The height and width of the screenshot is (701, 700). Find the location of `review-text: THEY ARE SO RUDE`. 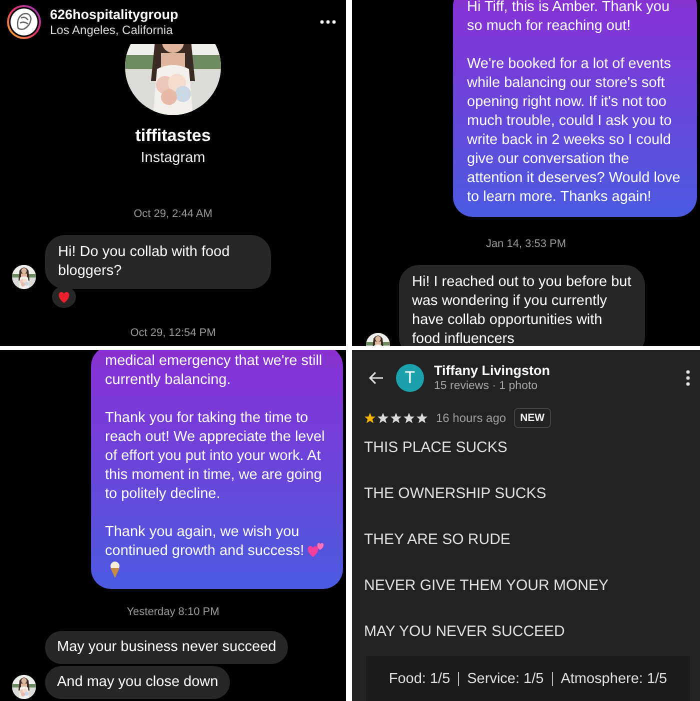

review-text: THEY ARE SO RUDE is located at coordinates (438, 540).